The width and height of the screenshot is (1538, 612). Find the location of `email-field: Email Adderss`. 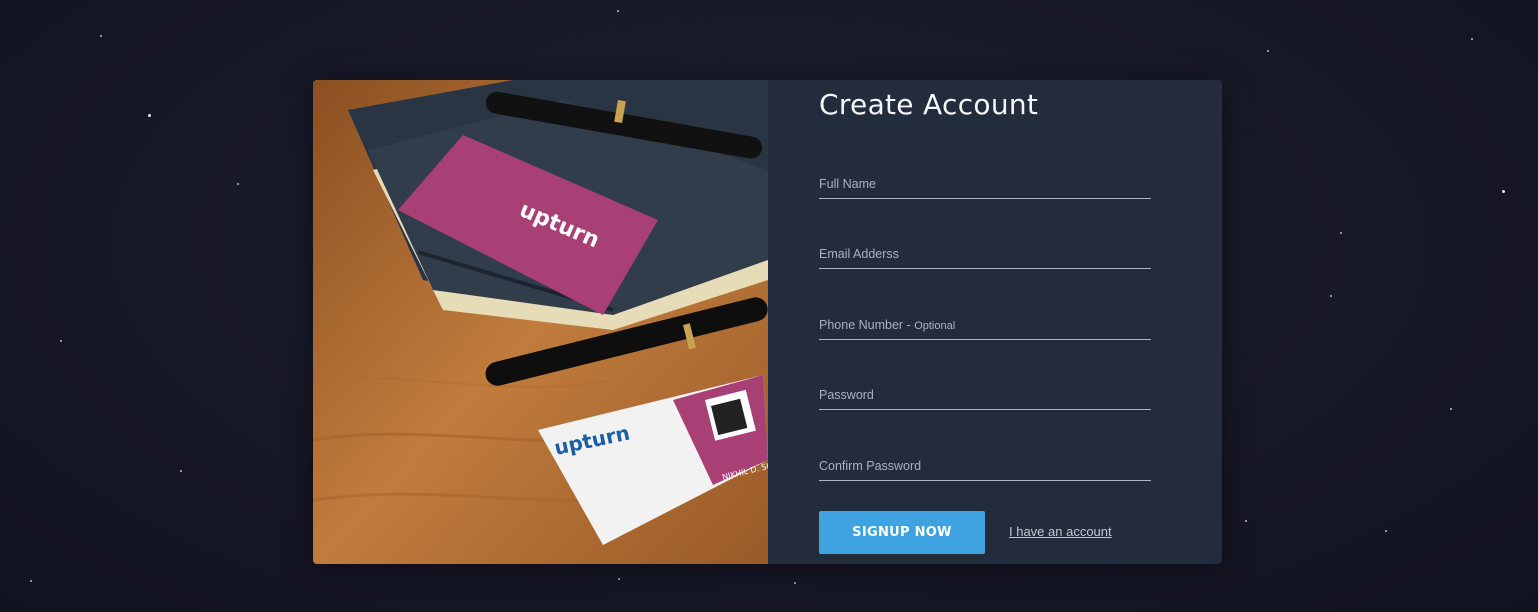

email-field: Email Adderss is located at coordinates (985, 249).